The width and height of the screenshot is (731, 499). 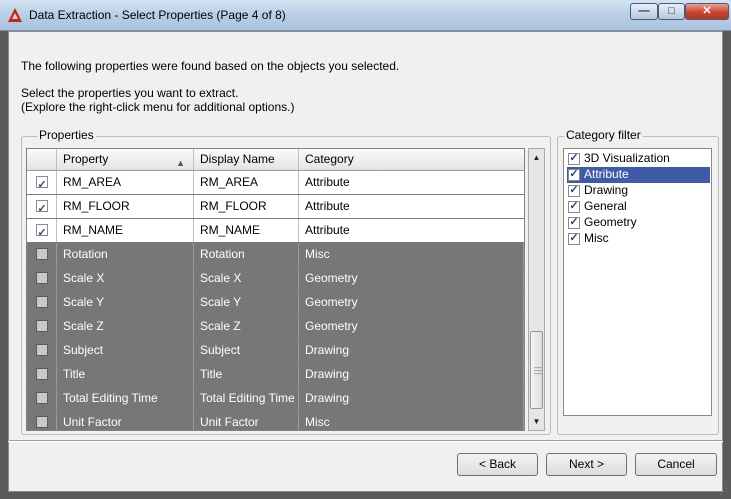 What do you see at coordinates (676, 464) in the screenshot?
I see `cancel-button: Cancel` at bounding box center [676, 464].